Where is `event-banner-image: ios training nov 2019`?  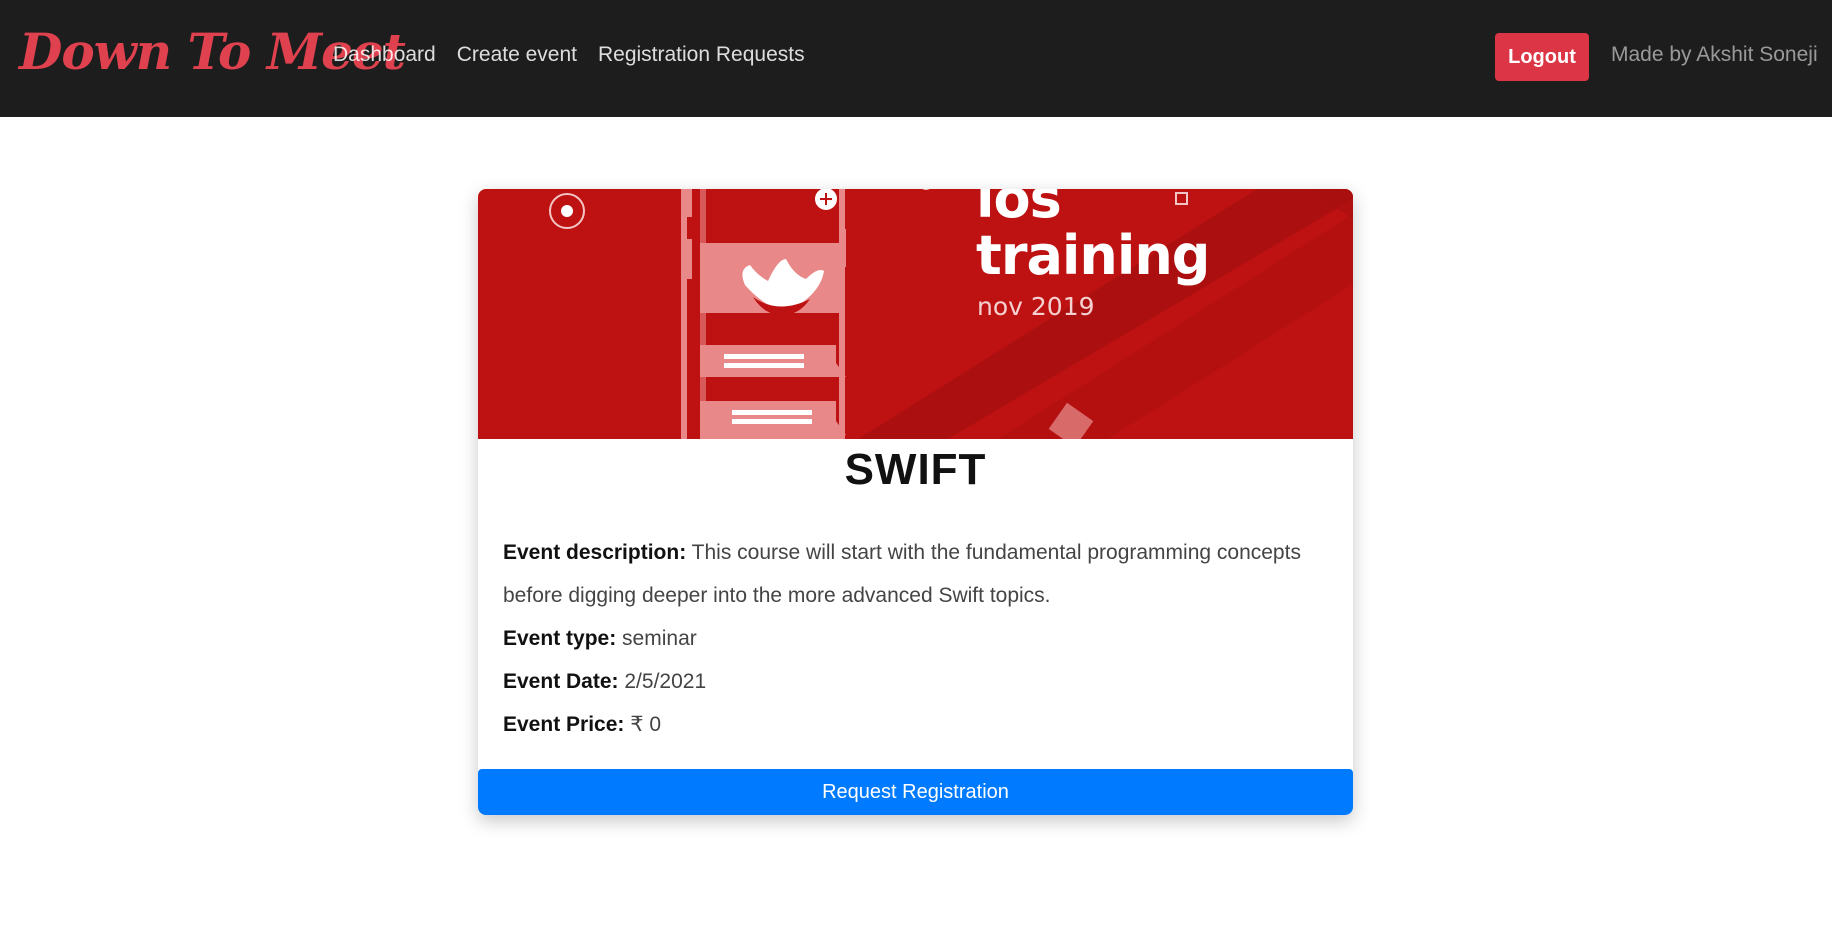
event-banner-image: ios training nov 2019 is located at coordinates (915, 314).